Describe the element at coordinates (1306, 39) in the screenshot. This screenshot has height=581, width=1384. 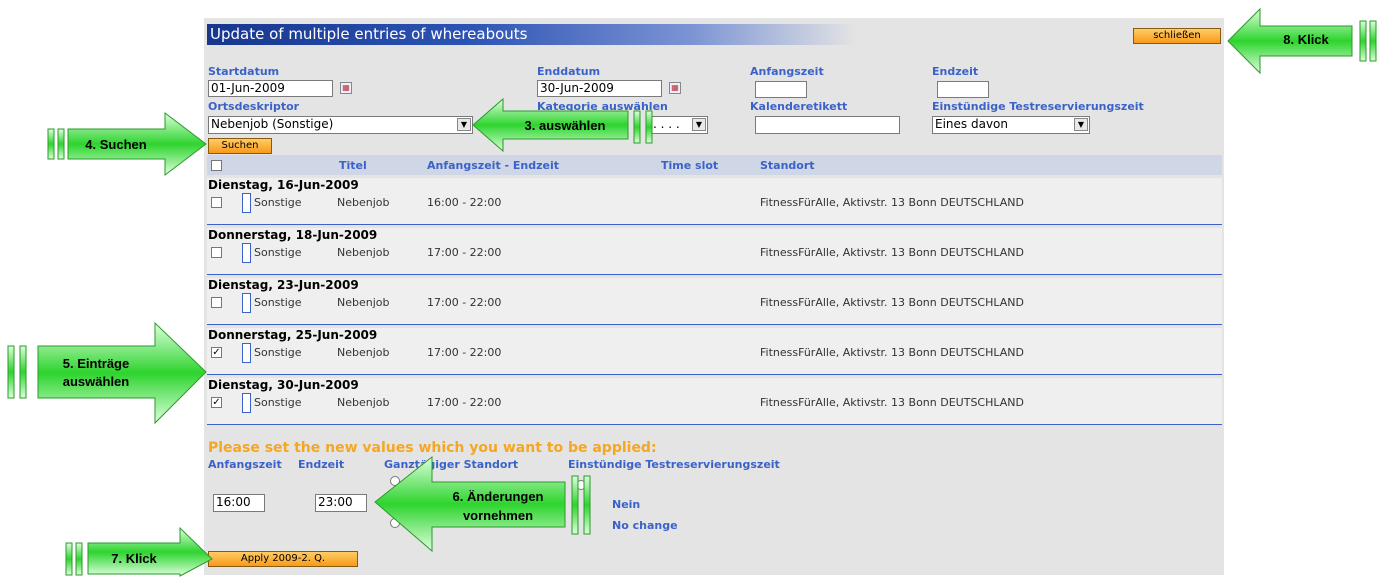
I see `callout-label-8: 8. Klick` at that location.